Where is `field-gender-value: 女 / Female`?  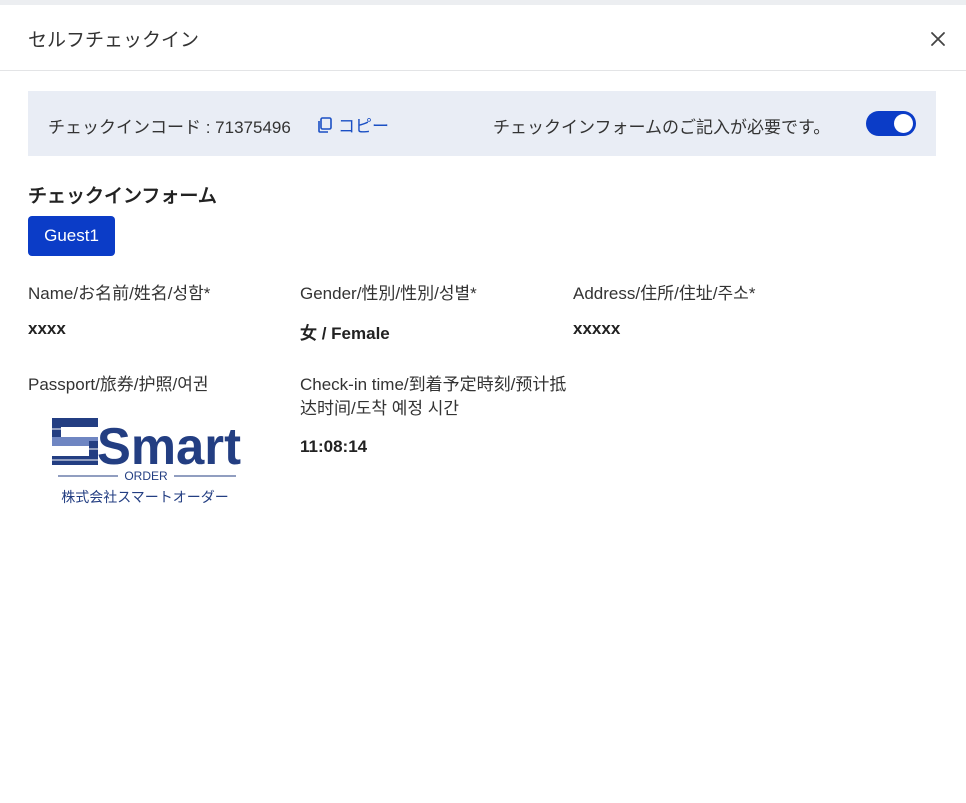
field-gender-value: 女 / Female is located at coordinates (345, 333).